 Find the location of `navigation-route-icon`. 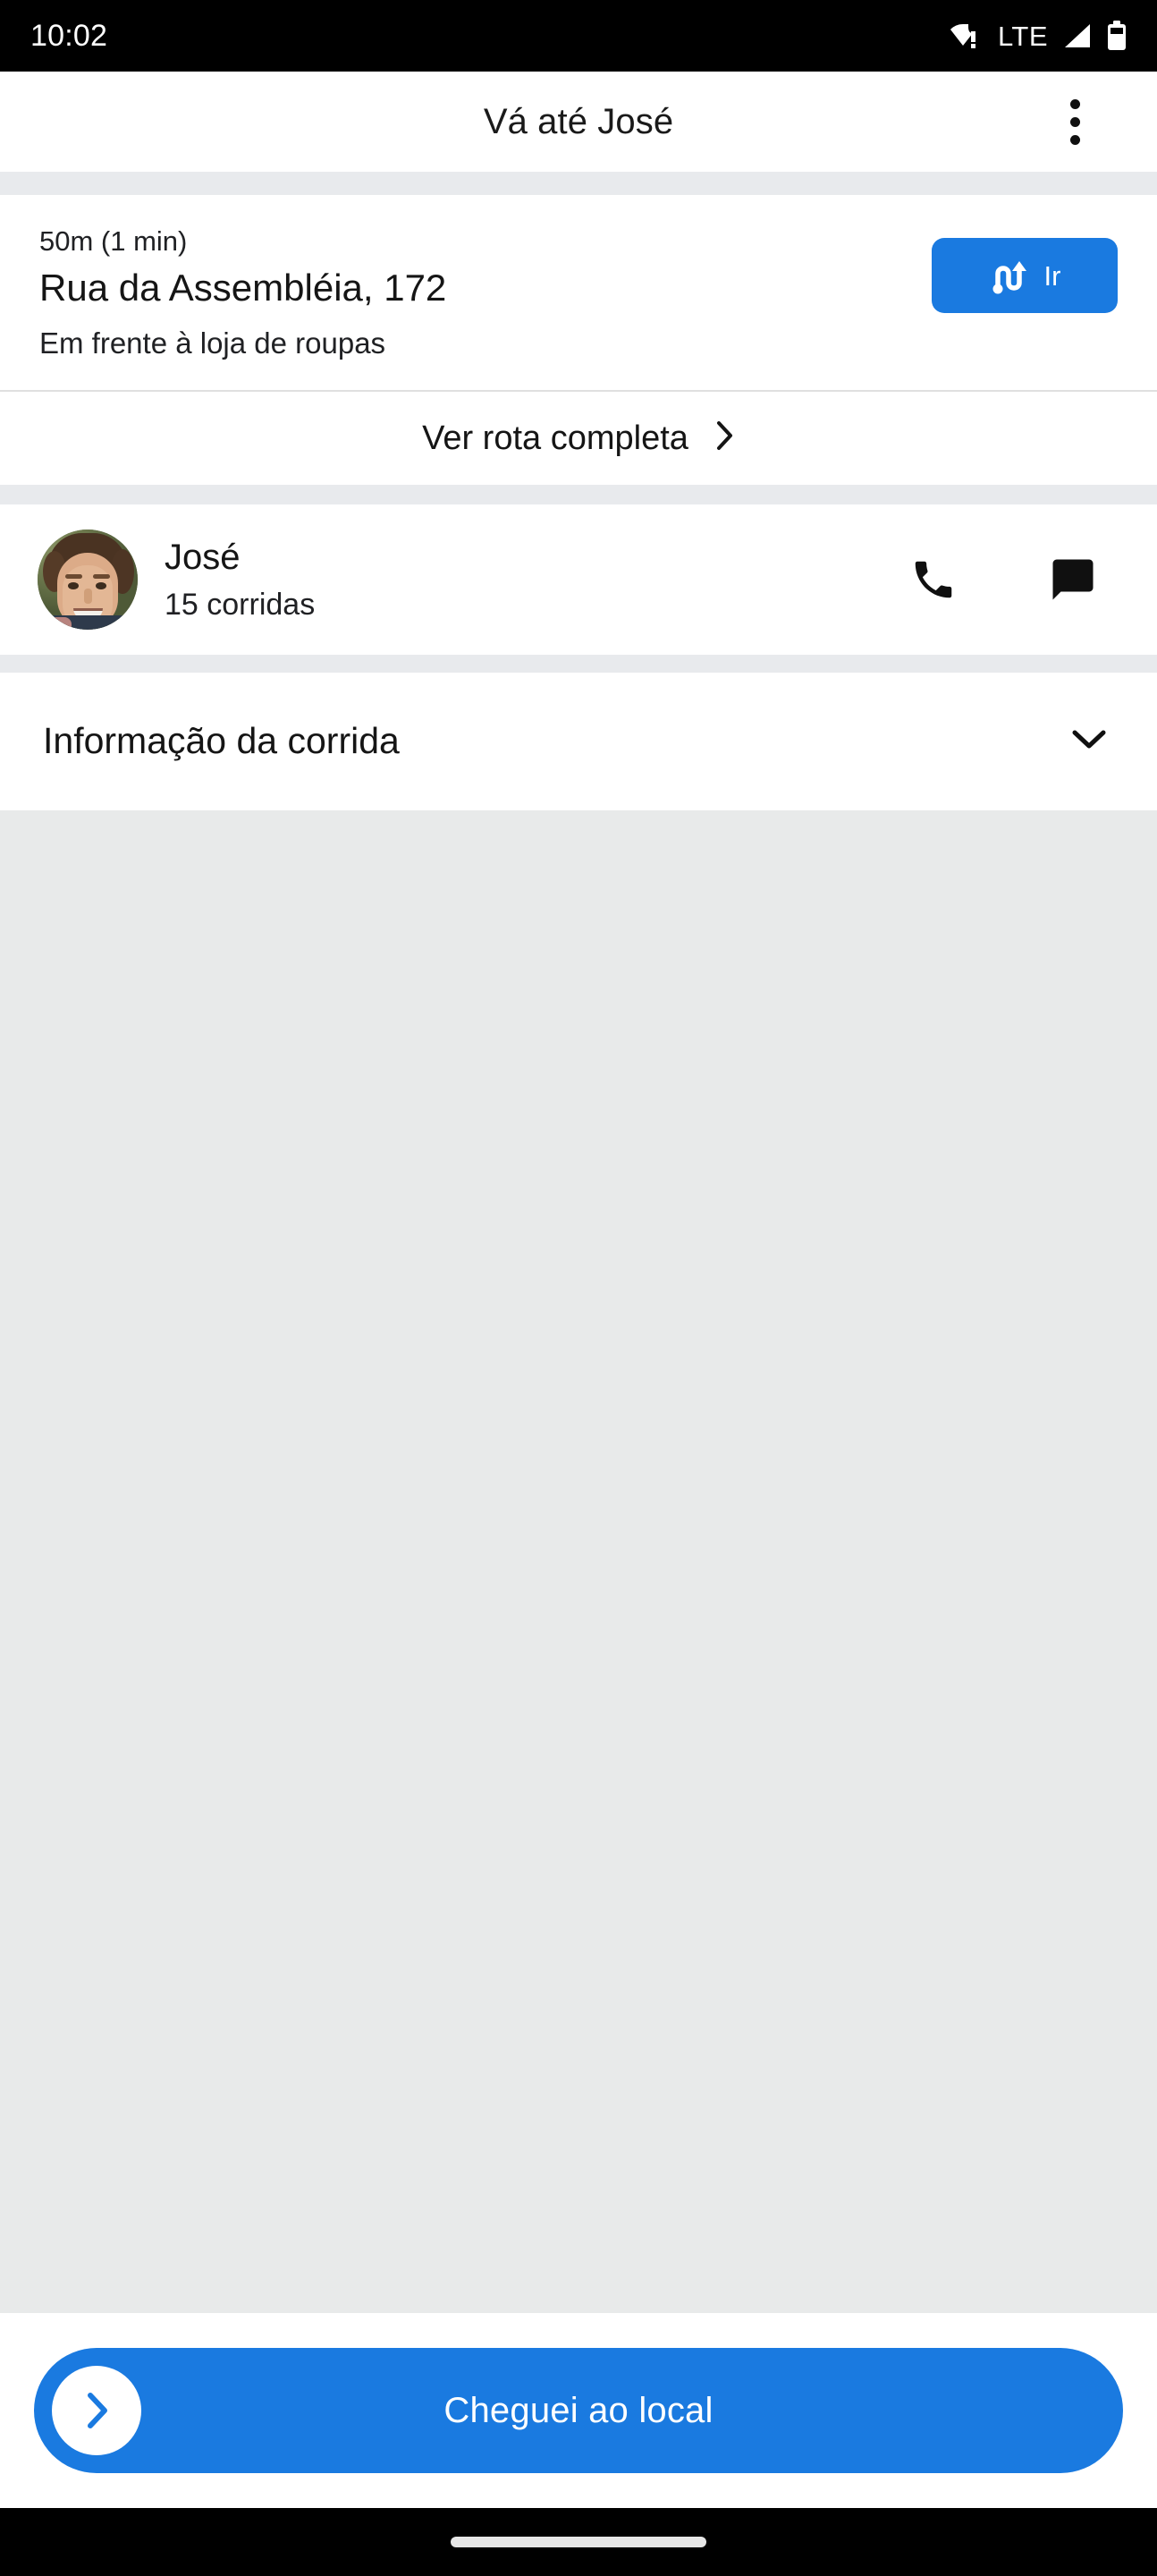

navigation-route-icon is located at coordinates (1009, 275).